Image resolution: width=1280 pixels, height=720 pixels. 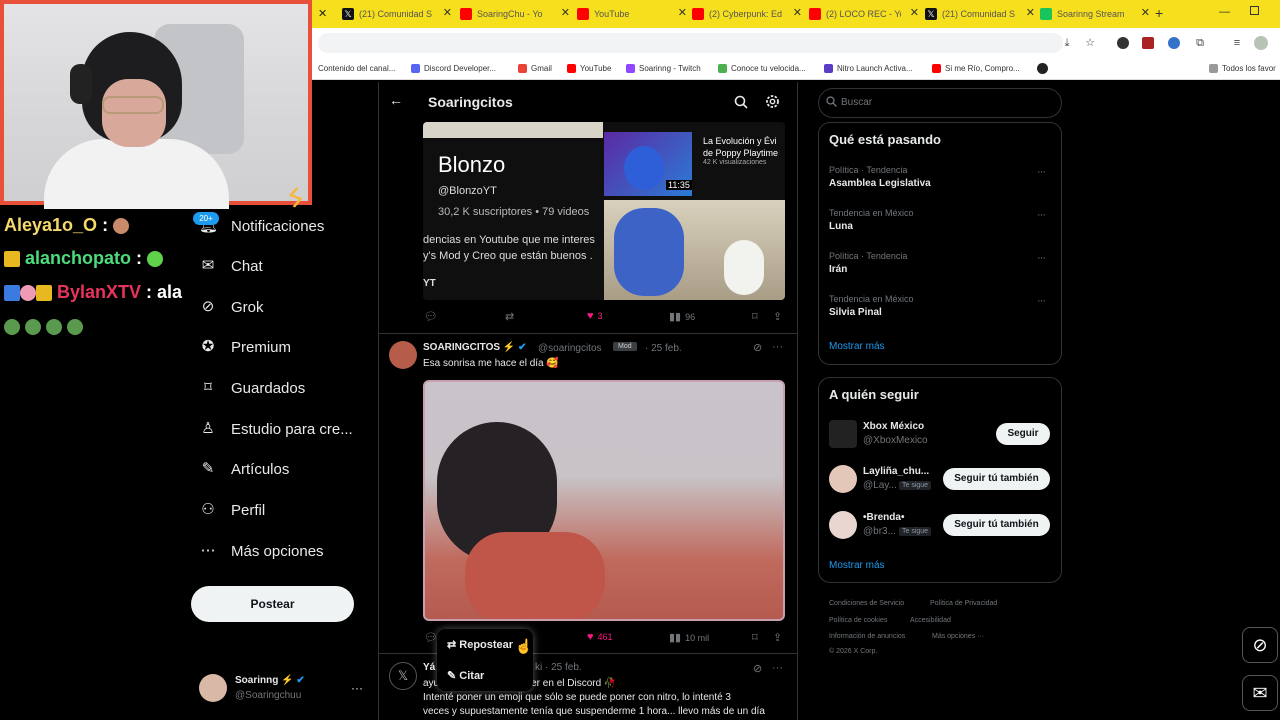 I want to click on grok-float-icon: ⊘, so click(x=1260, y=645).